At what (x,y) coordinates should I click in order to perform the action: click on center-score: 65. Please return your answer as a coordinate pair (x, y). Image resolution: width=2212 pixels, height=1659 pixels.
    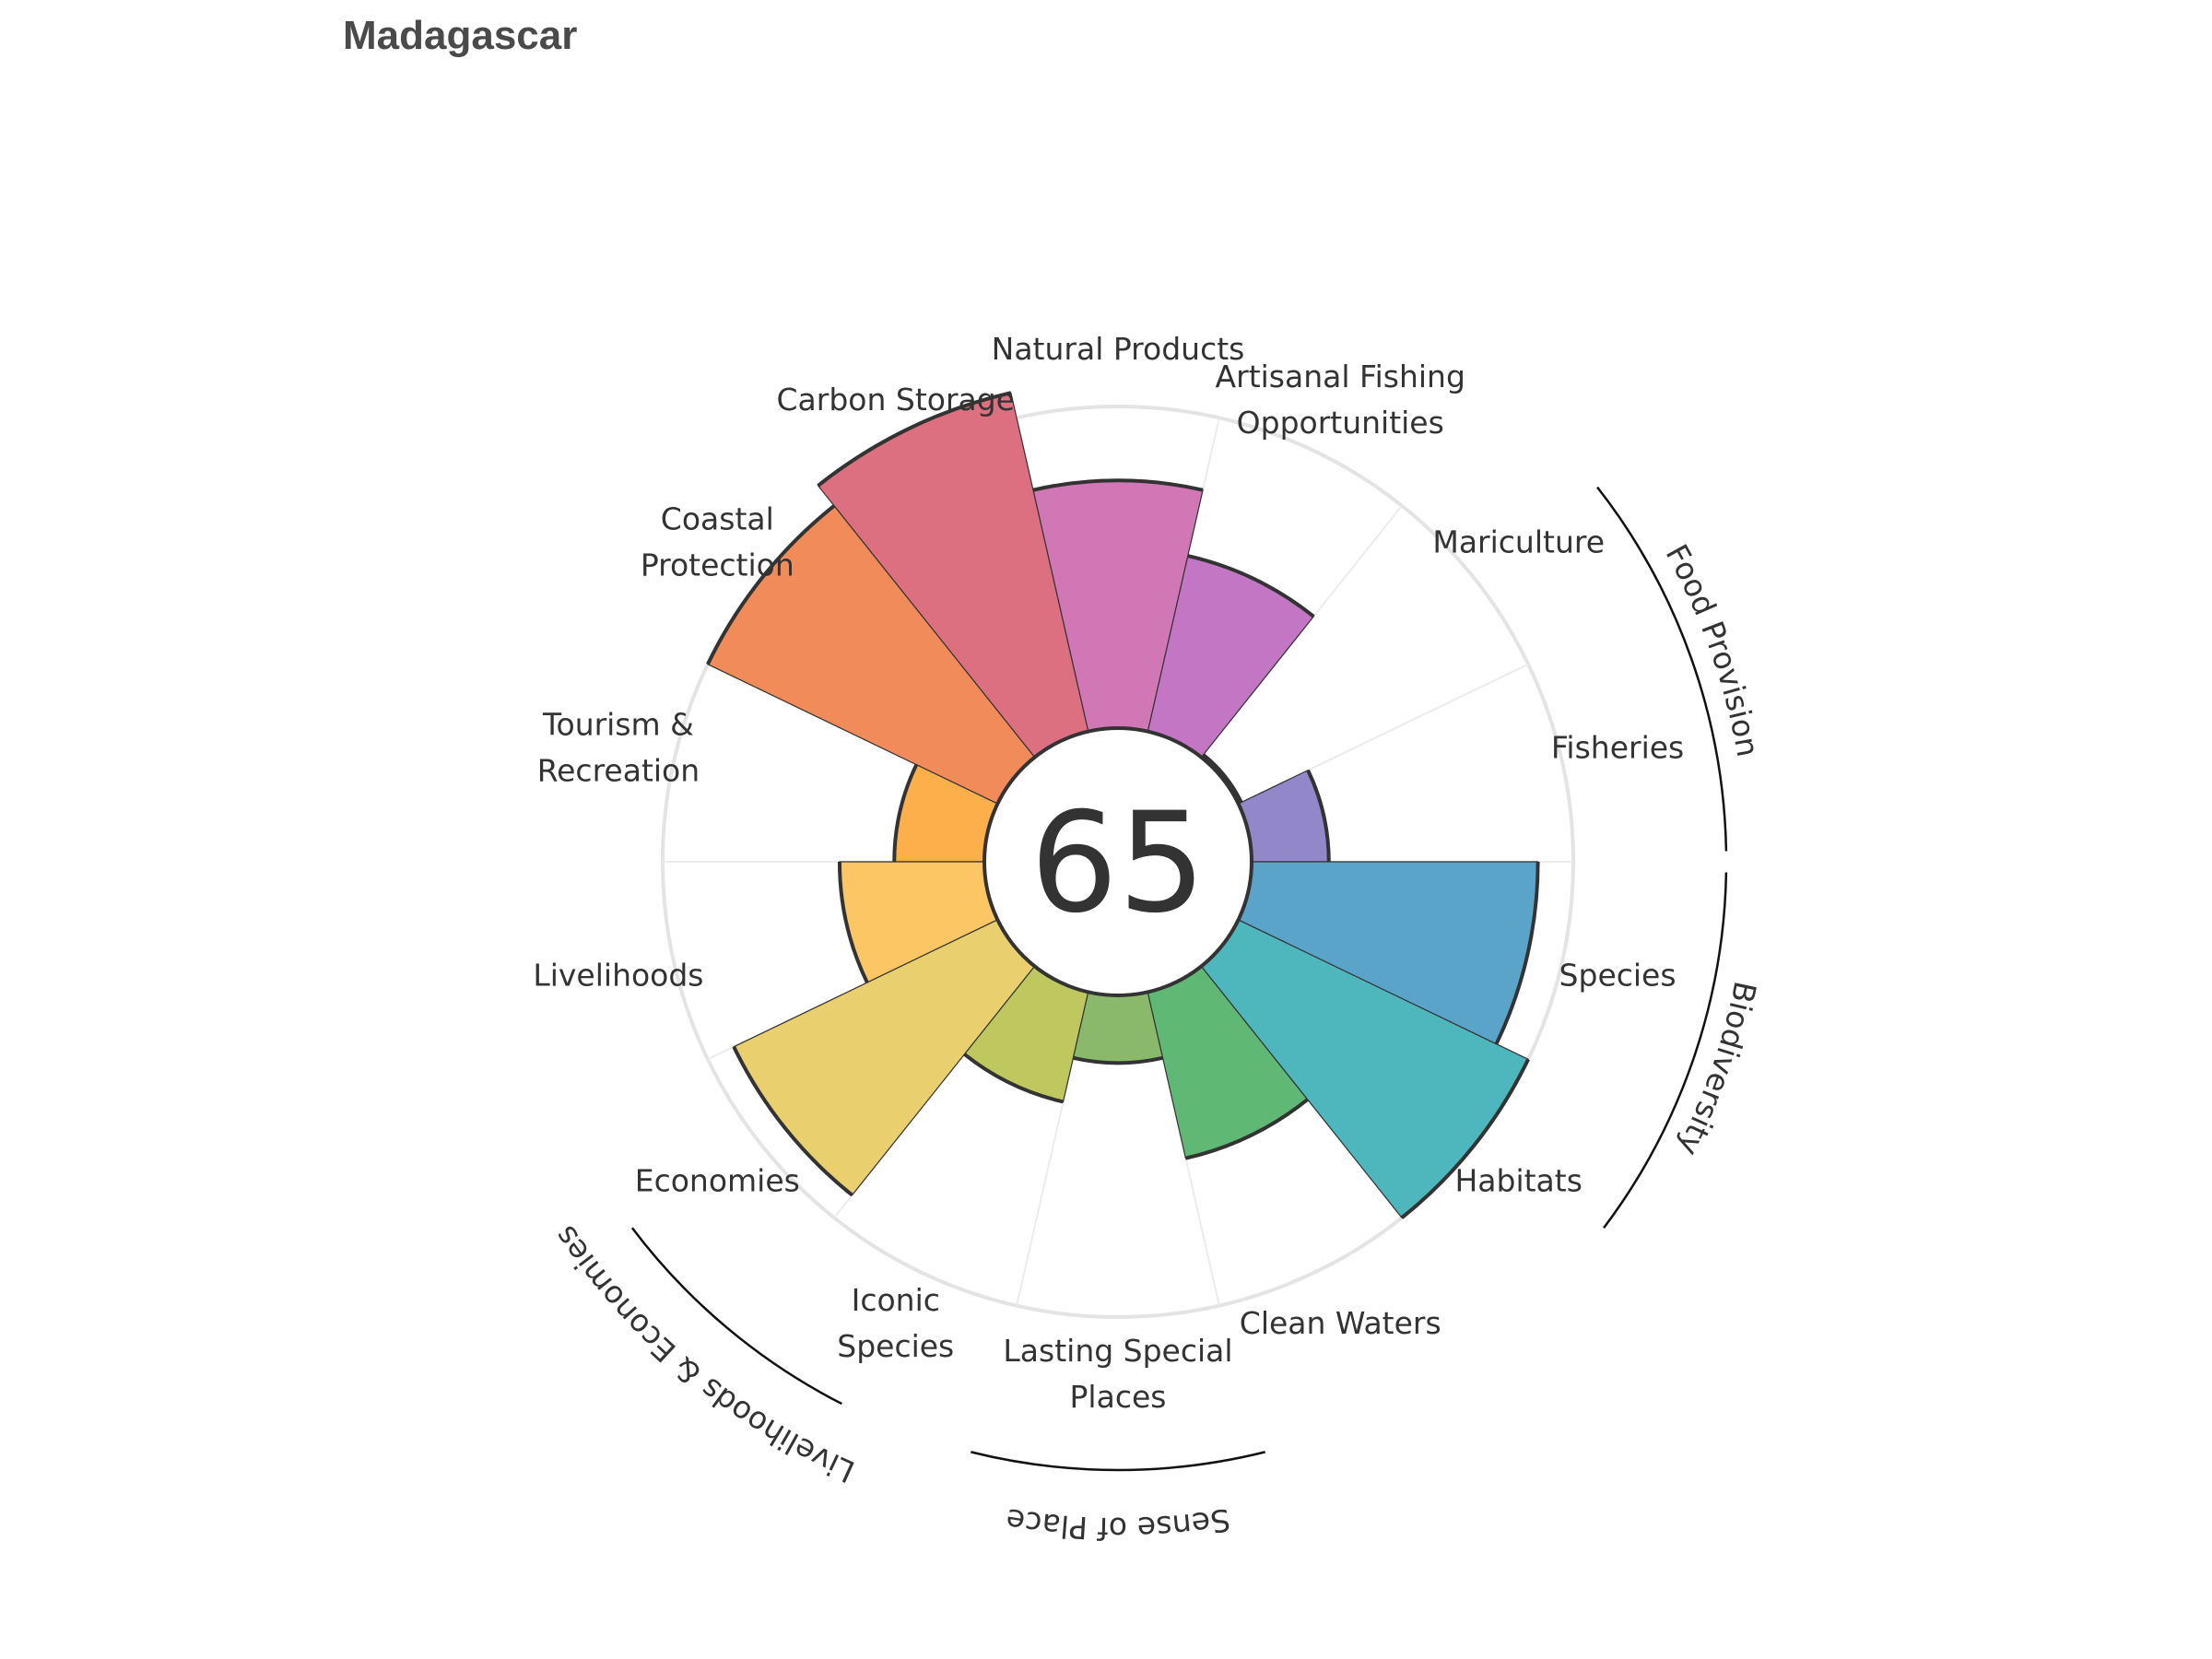
    Looking at the image, I should click on (1118, 863).